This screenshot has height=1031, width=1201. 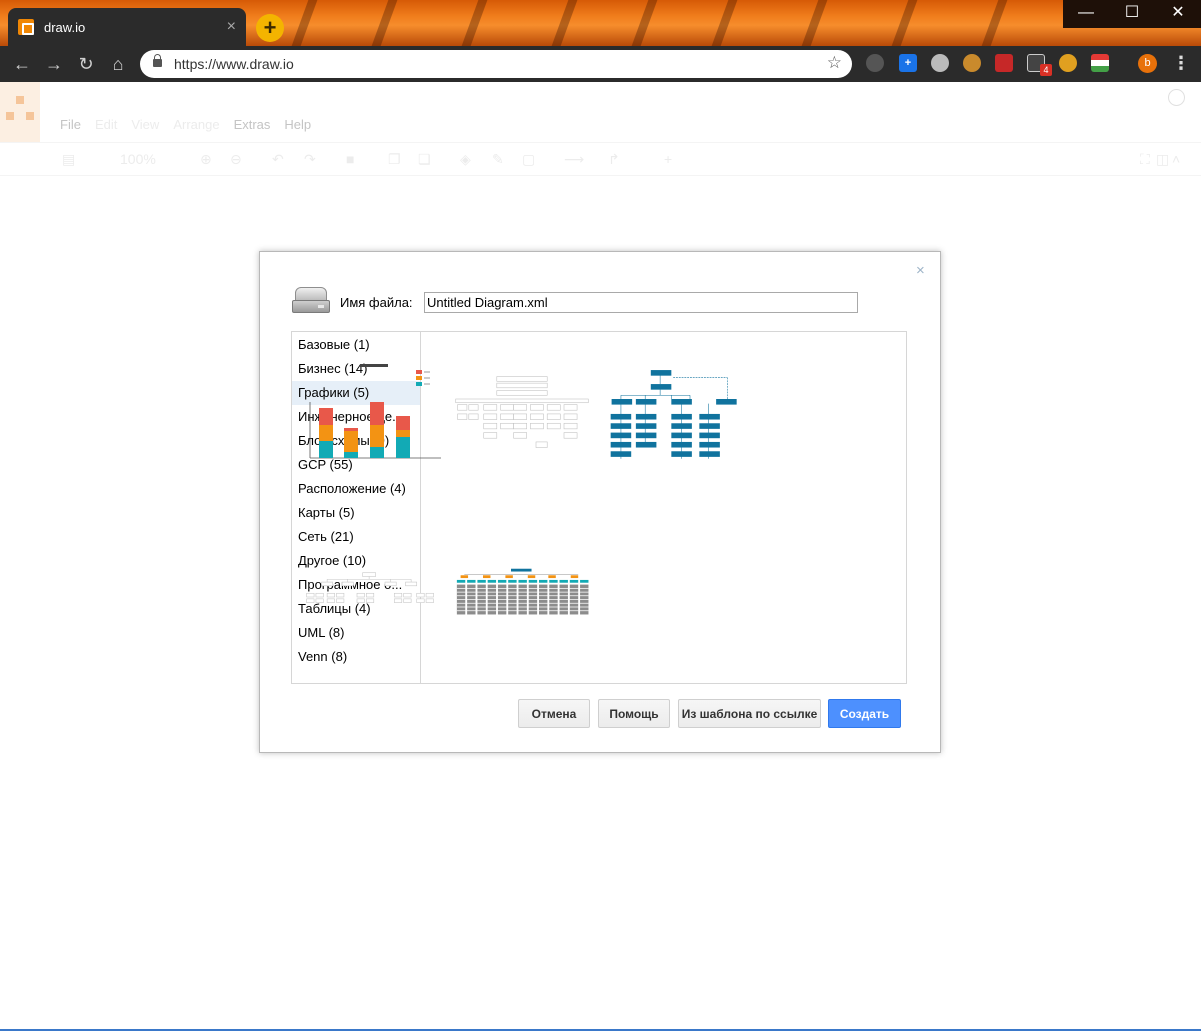 I want to click on bookmark-star-icon: ☆, so click(x=834, y=63).